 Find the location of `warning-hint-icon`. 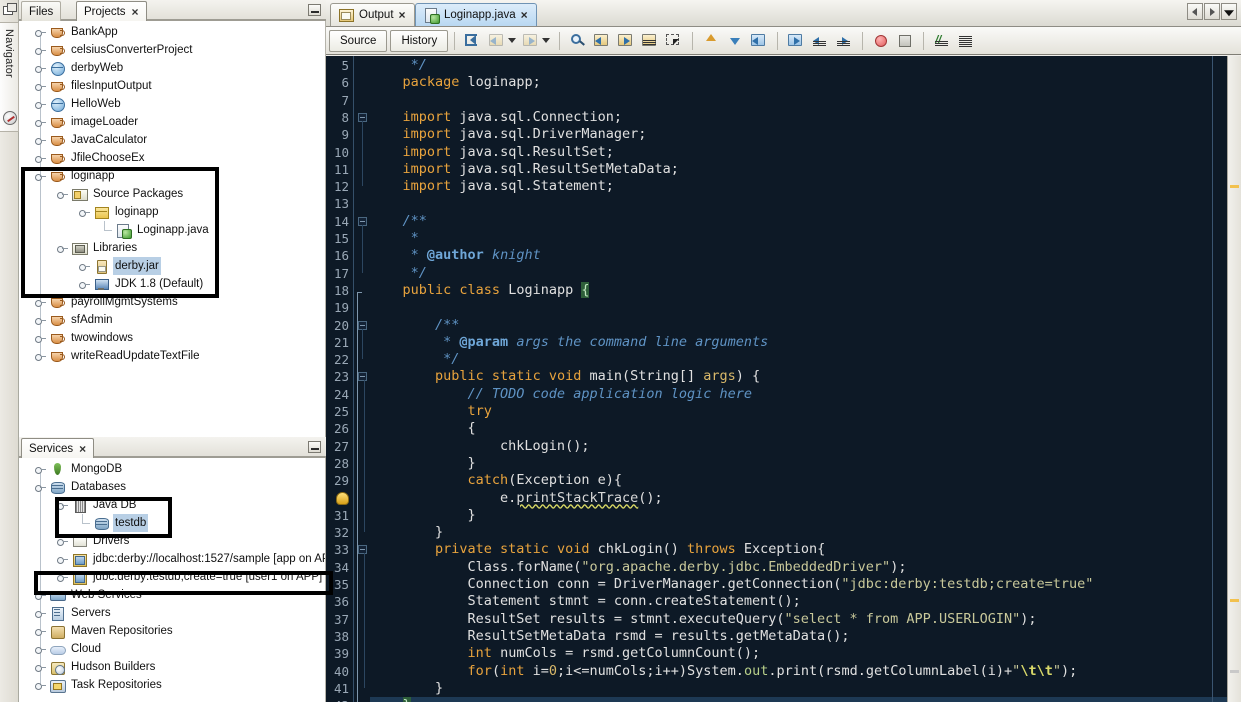

warning-hint-icon is located at coordinates (342, 498).